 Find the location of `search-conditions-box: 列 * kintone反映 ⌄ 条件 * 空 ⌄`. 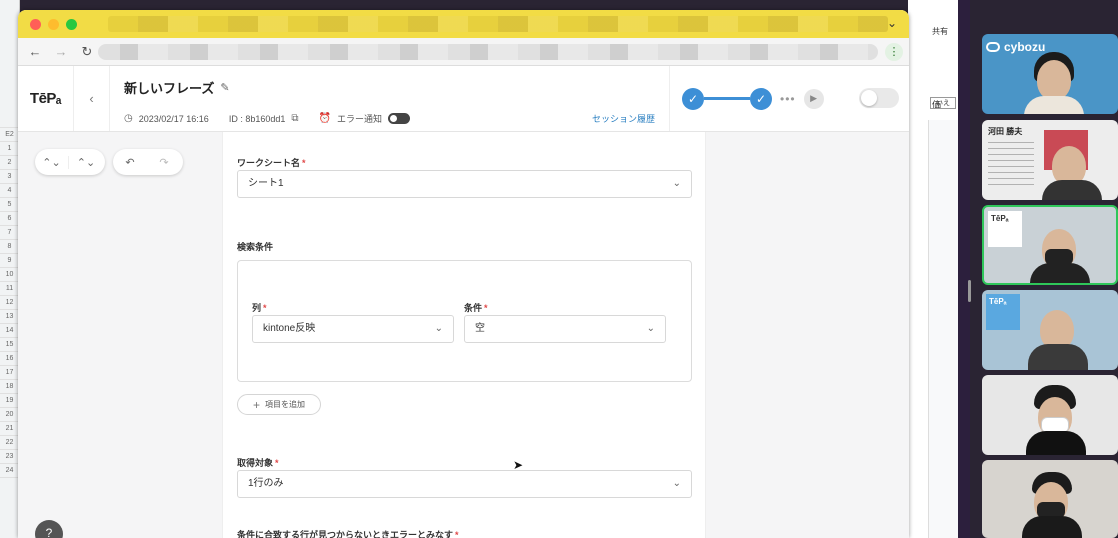

search-conditions-box: 列 * kintone反映 ⌄ 条件 * 空 ⌄ is located at coordinates (464, 321).